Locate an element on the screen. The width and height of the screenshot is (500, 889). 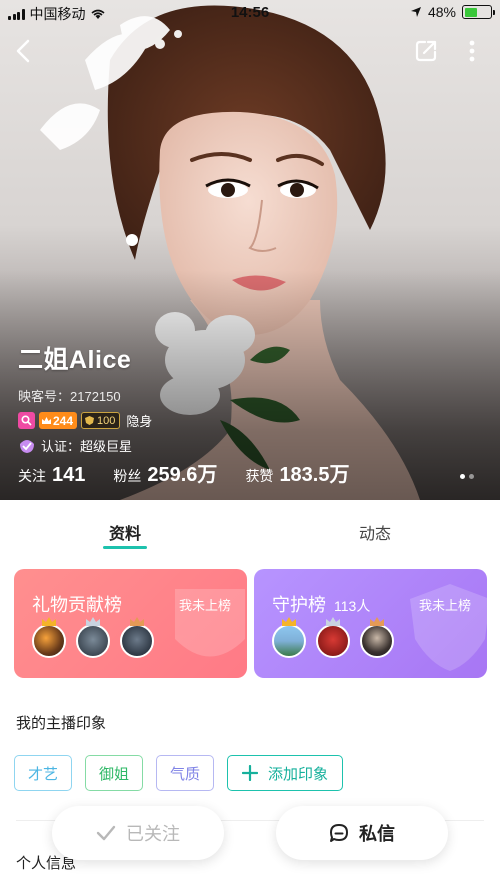
search-badge-icon is located at coordinates (26, 420).